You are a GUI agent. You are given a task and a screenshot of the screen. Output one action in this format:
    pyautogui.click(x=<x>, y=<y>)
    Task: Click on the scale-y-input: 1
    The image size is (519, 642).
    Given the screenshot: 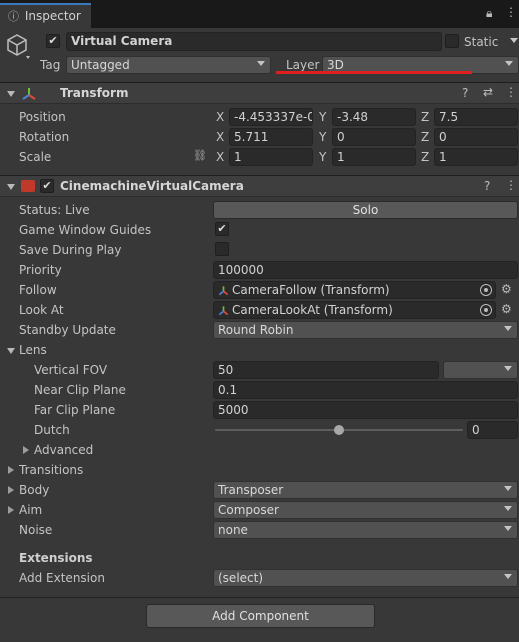 What is the action you would take?
    pyautogui.click(x=374, y=157)
    